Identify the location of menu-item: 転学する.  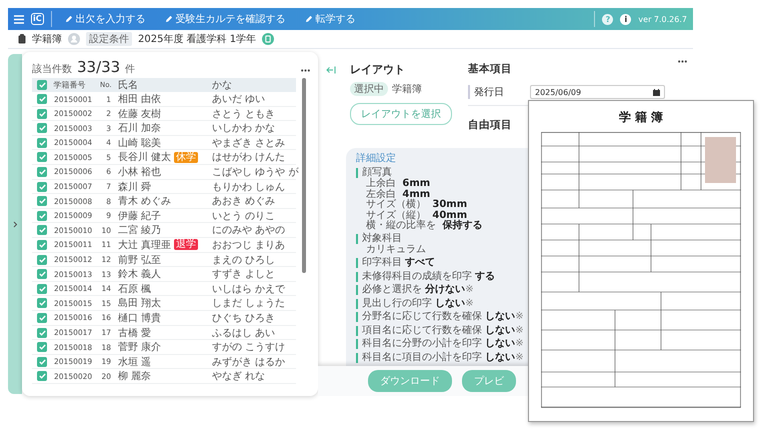
(330, 19).